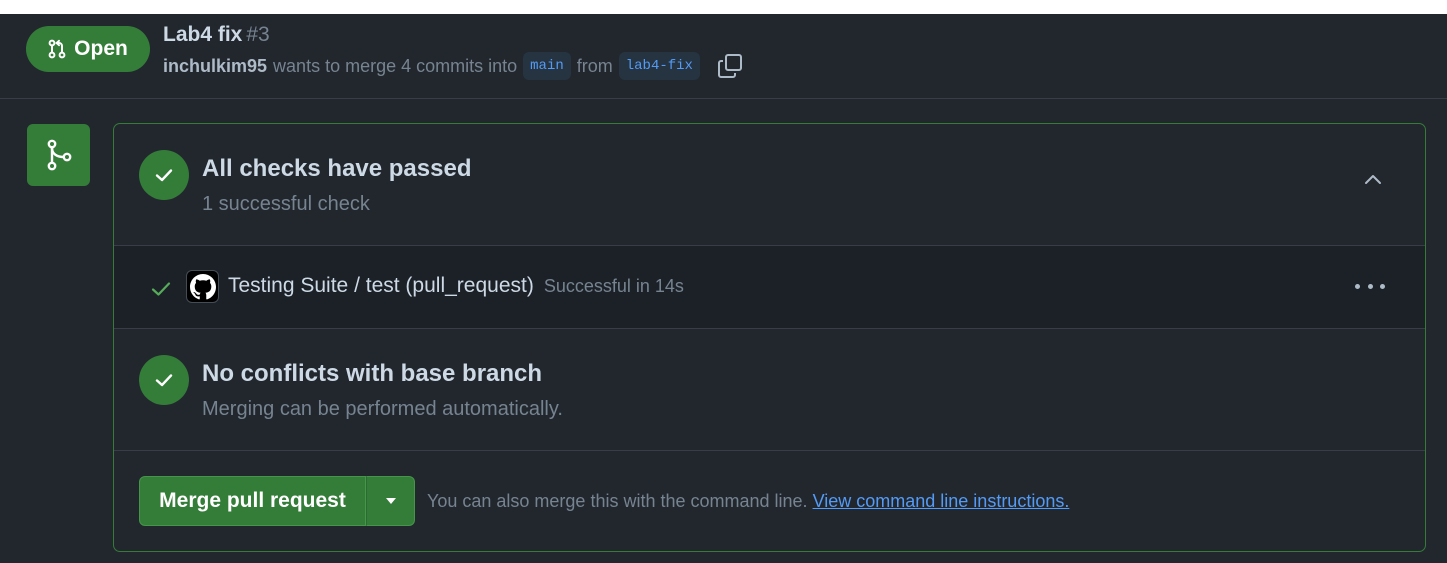  Describe the element at coordinates (594, 65) in the screenshot. I see `pr-from-text: from` at that location.